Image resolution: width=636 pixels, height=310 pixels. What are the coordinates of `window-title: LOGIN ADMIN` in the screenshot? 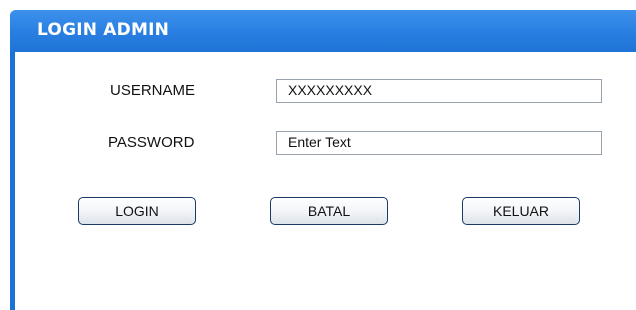 It's located at (103, 30).